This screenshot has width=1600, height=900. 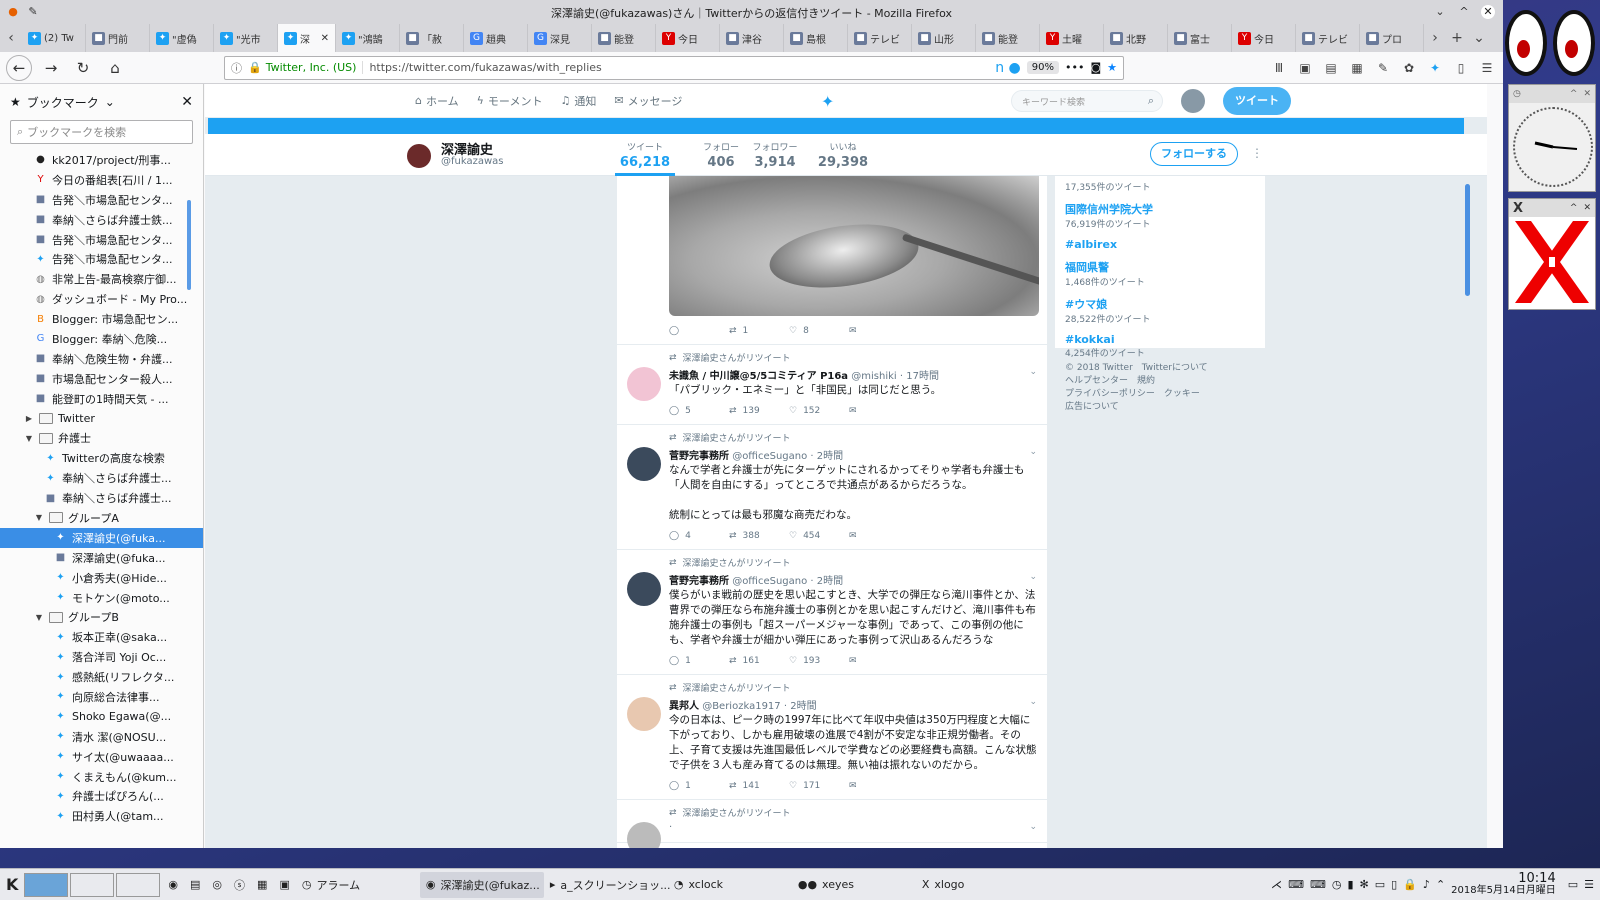 What do you see at coordinates (978, 885) in the screenshot?
I see `taskbar-window-5: Xxlogo` at bounding box center [978, 885].